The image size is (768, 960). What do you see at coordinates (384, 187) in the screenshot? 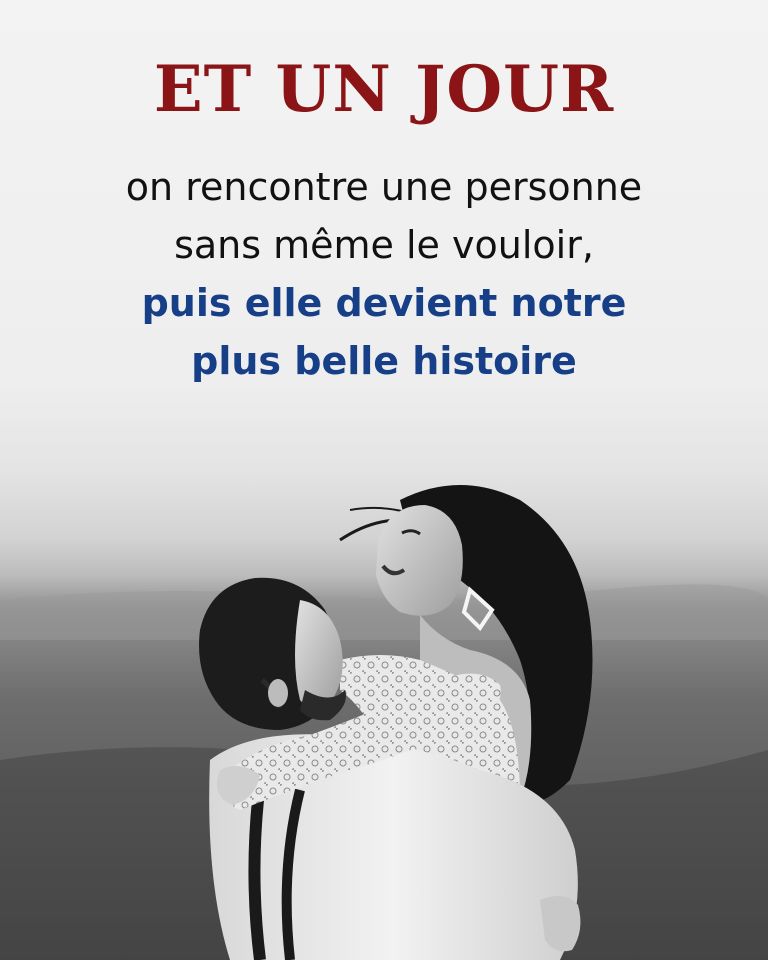
I see `quote-line-1: on rencontre une personne` at bounding box center [384, 187].